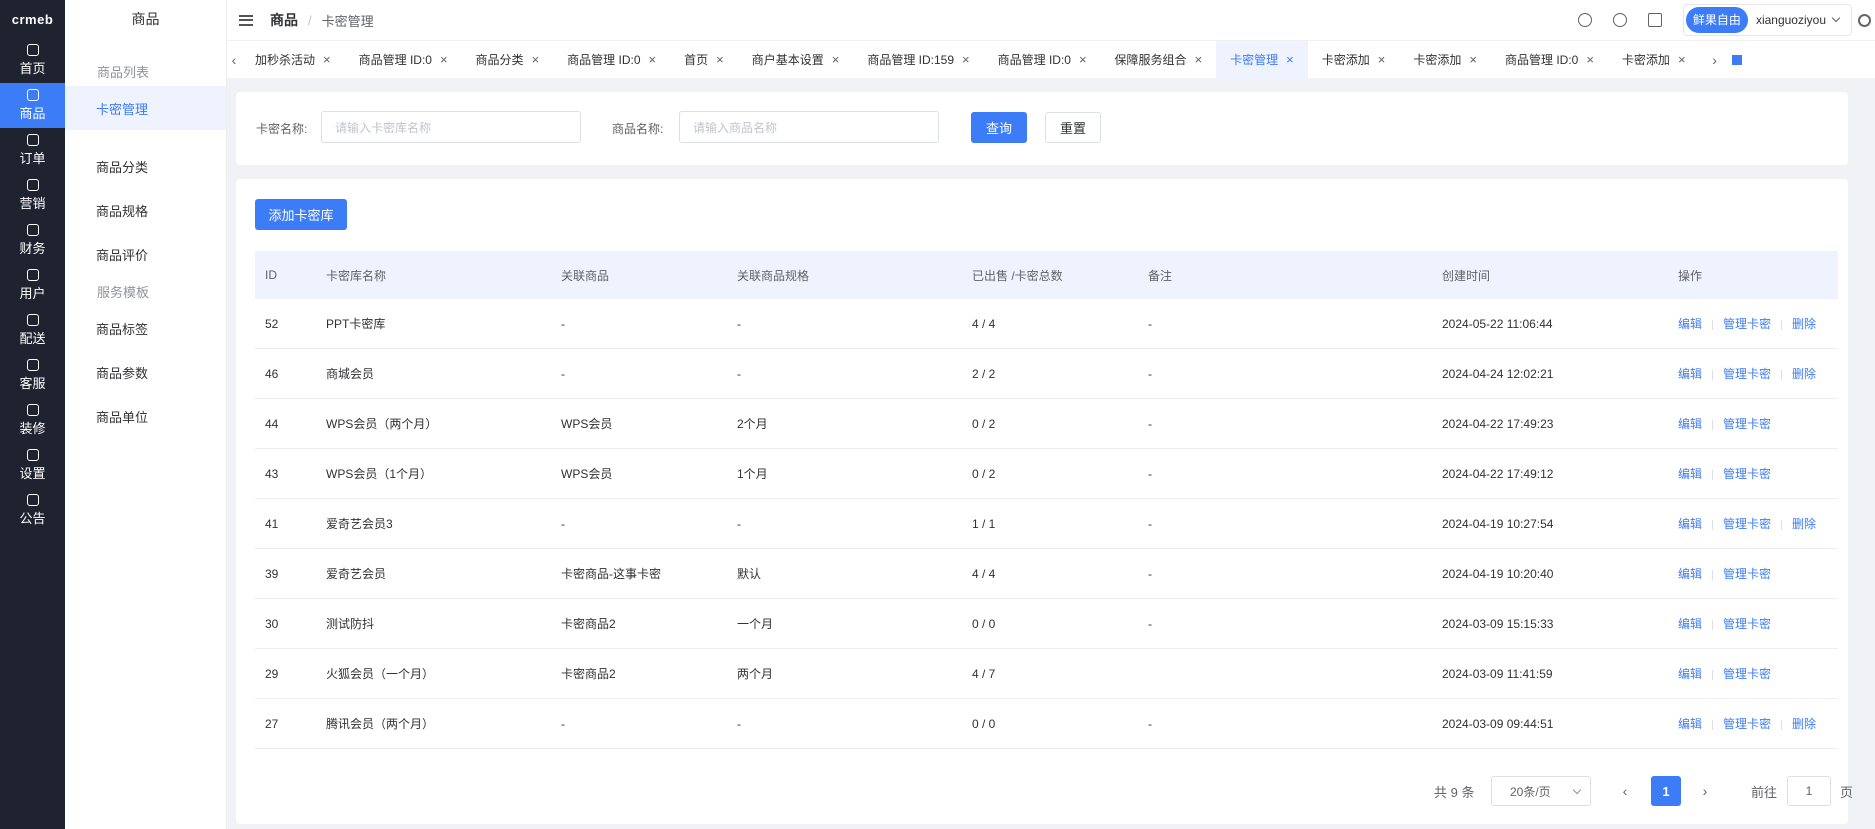  What do you see at coordinates (145, 254) in the screenshot?
I see `submenu-item-review: 商品评价` at bounding box center [145, 254].